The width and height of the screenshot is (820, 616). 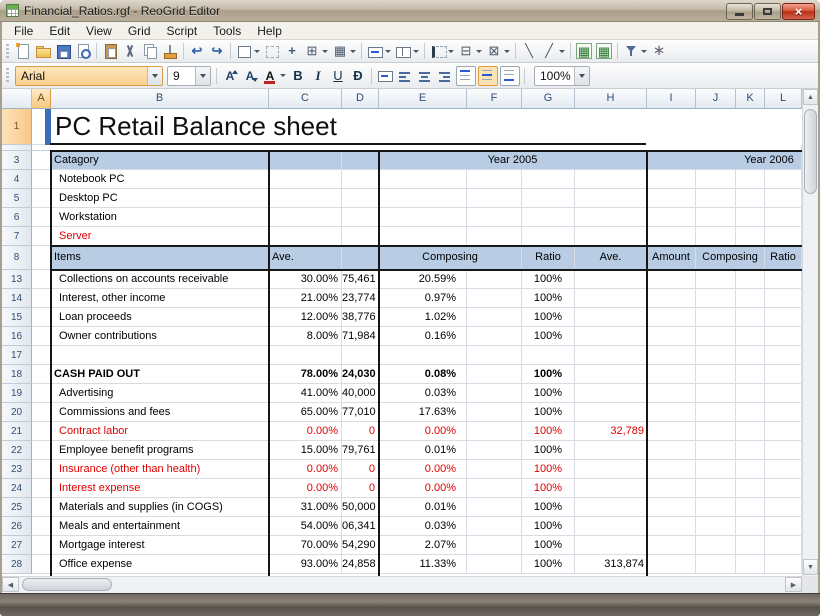 I want to click on copy-button, so click(x=150, y=51).